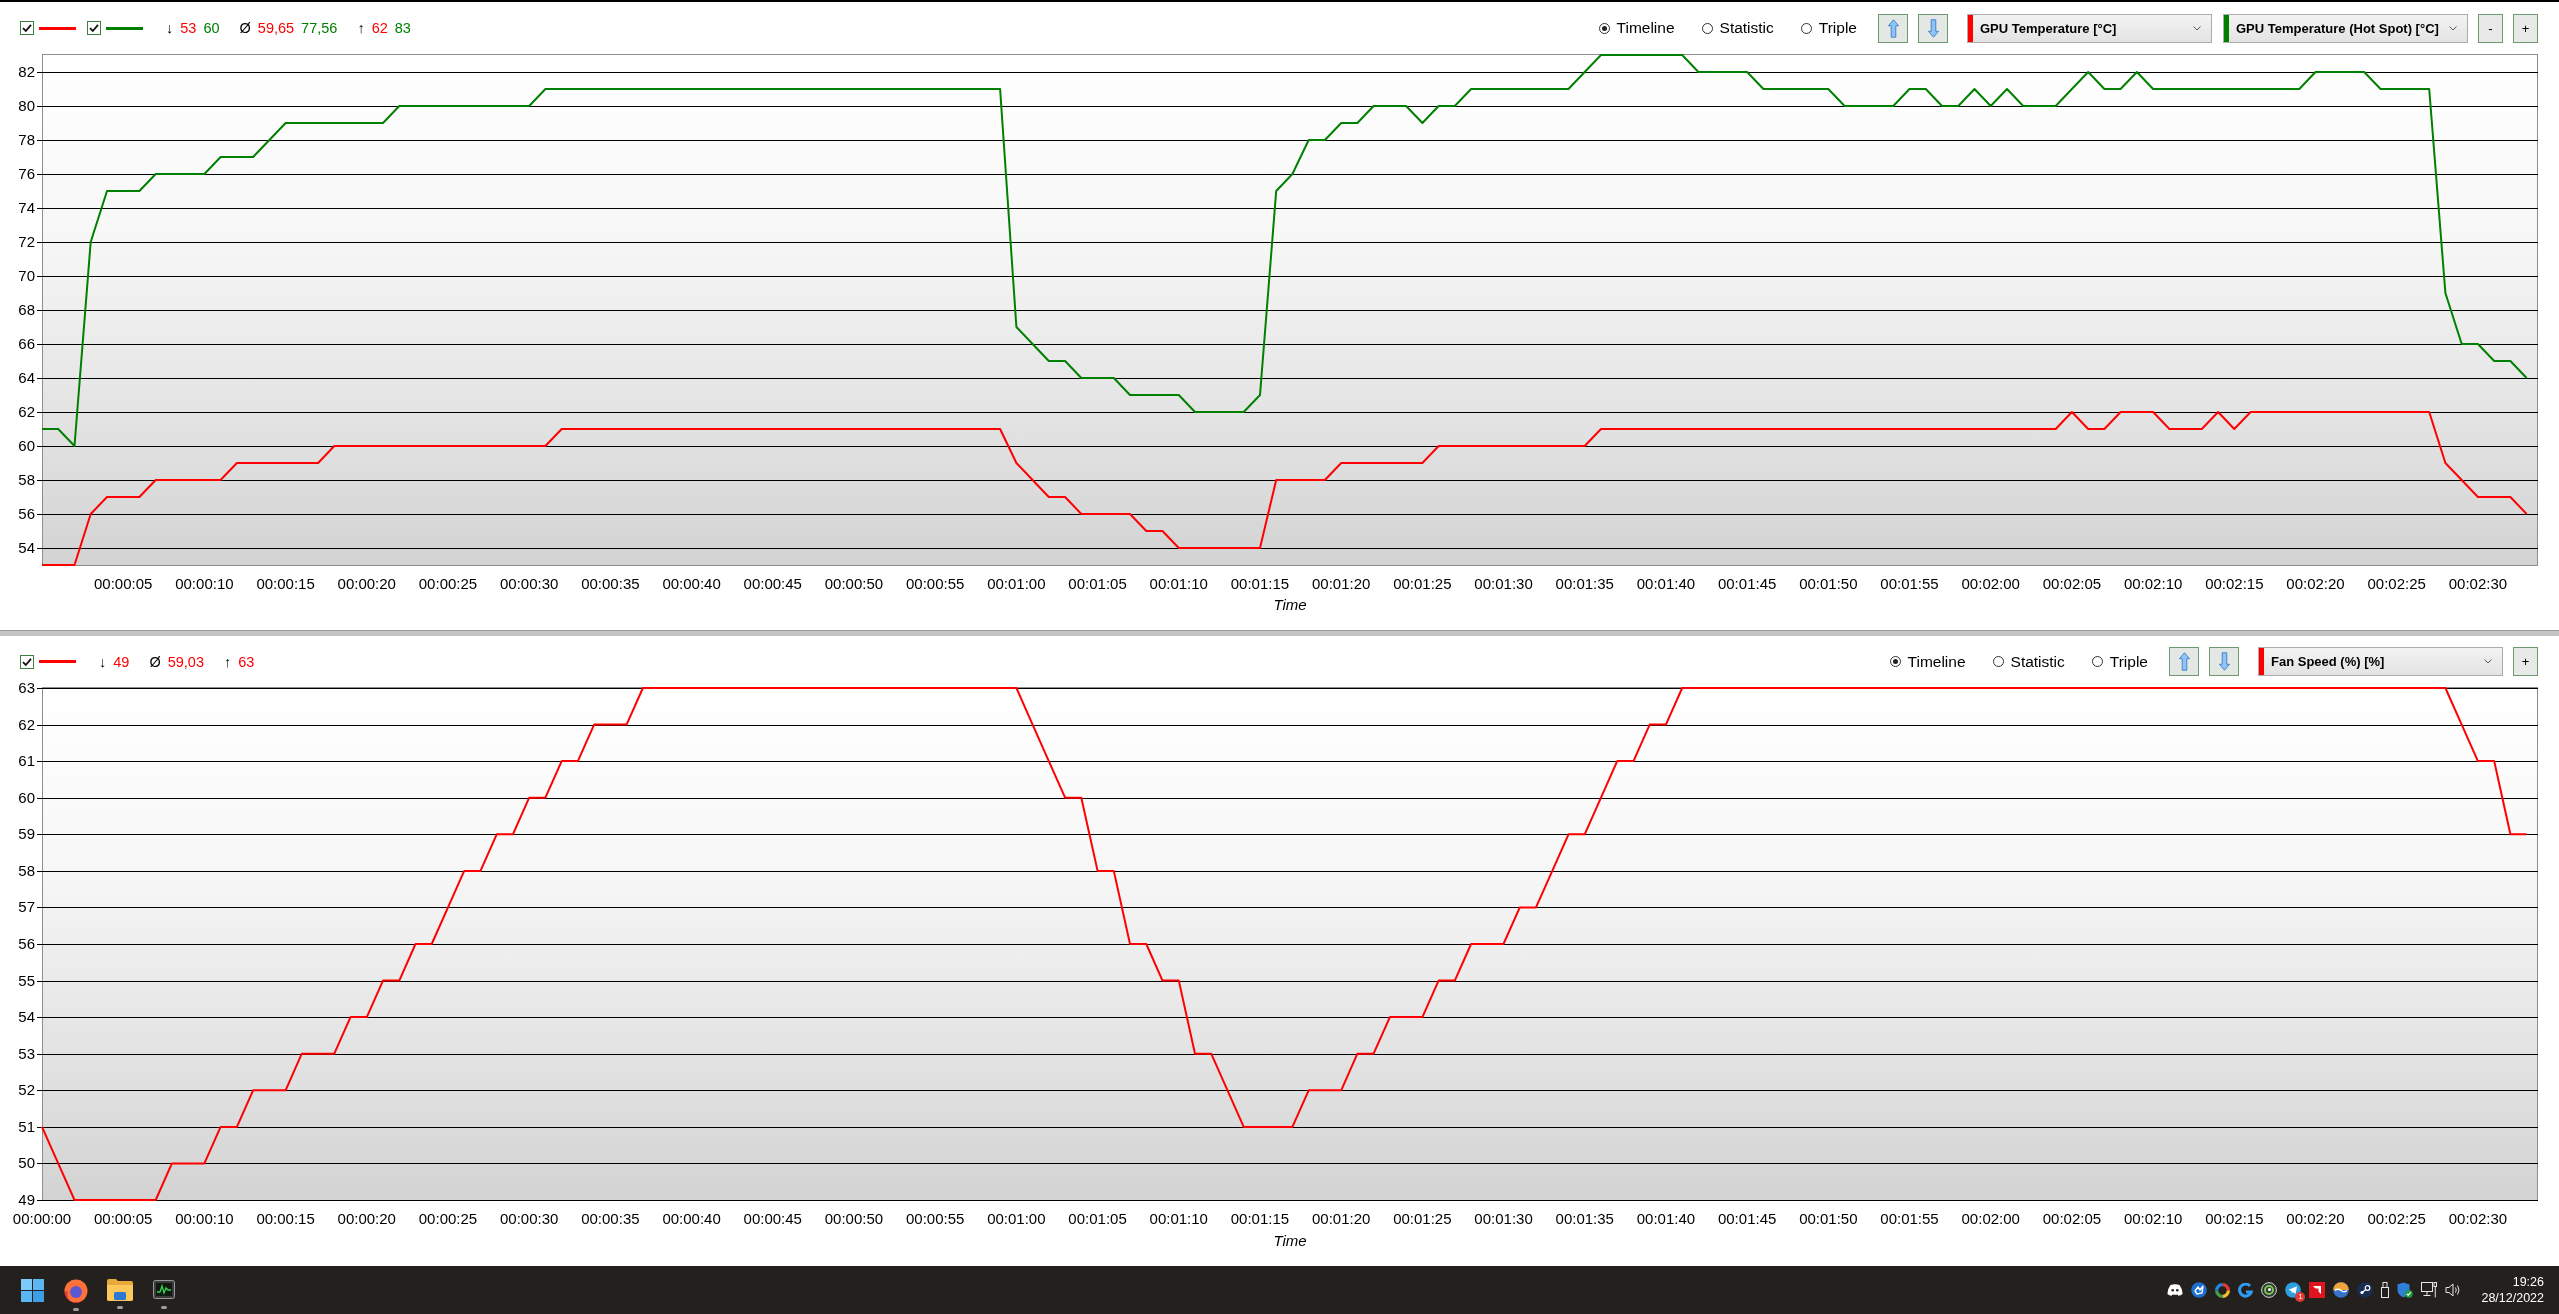 The width and height of the screenshot is (2559, 1314). I want to click on graph-action-button: -, so click(2490, 28).